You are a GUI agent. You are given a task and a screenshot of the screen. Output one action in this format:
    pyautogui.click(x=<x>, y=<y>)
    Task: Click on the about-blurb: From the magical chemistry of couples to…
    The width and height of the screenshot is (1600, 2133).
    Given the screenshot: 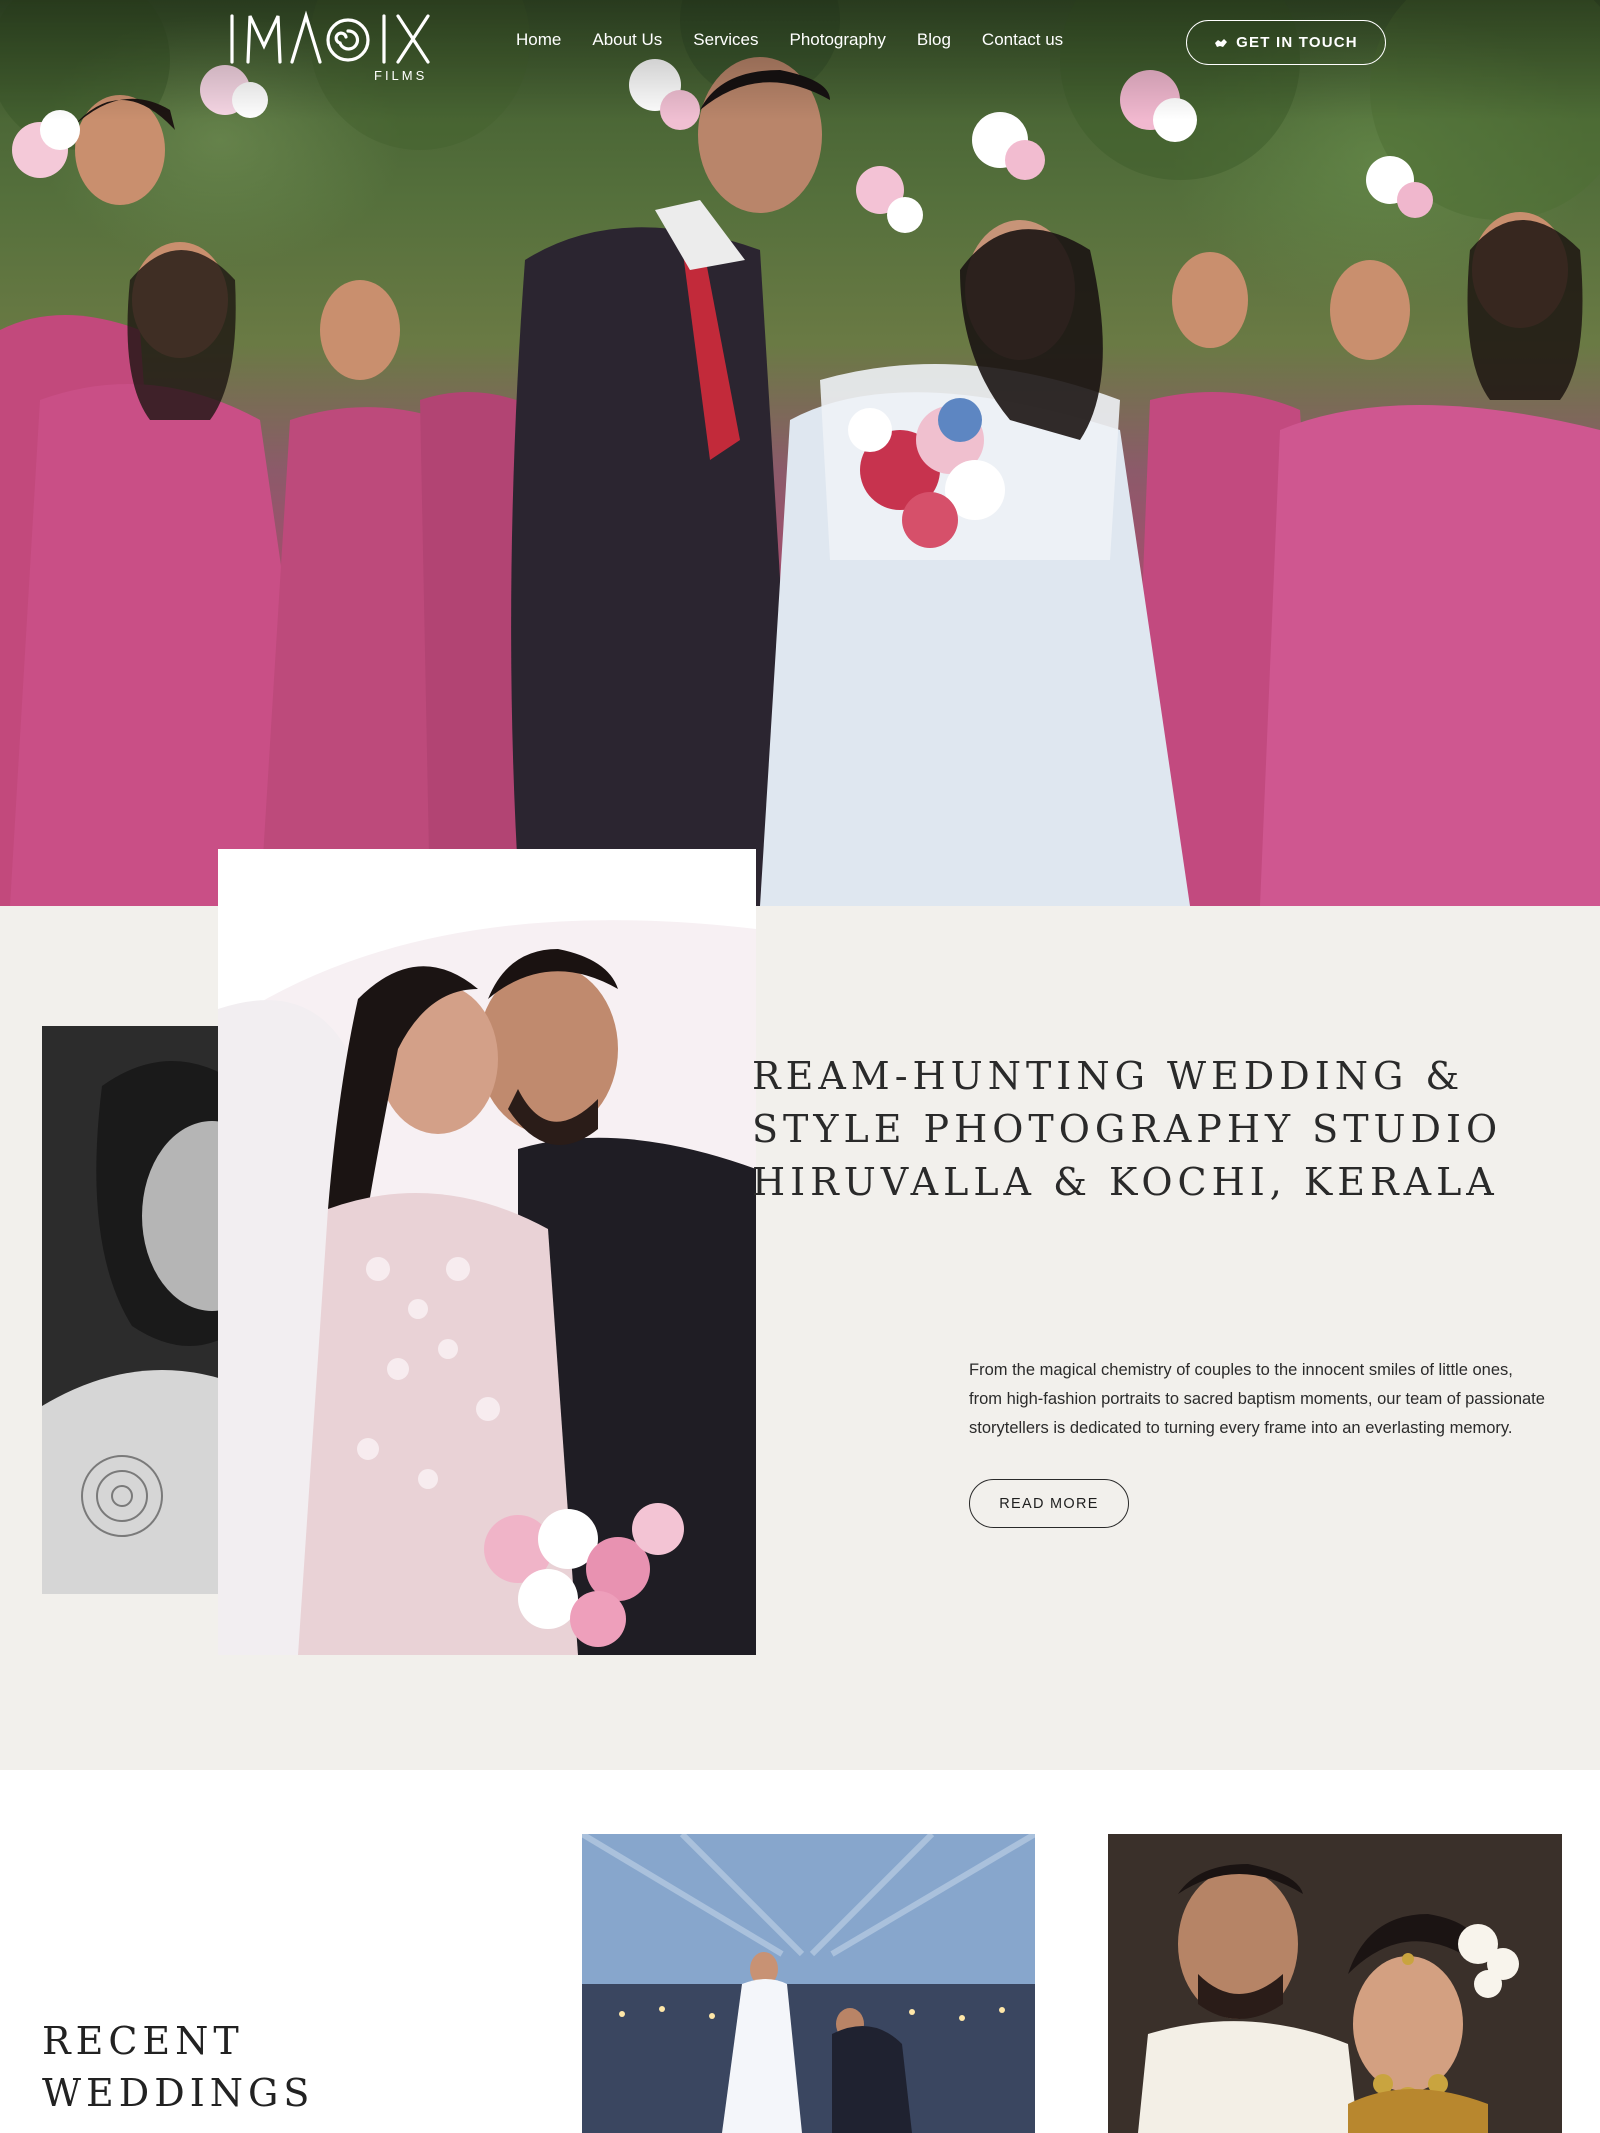 What is the action you would take?
    pyautogui.click(x=1257, y=1399)
    